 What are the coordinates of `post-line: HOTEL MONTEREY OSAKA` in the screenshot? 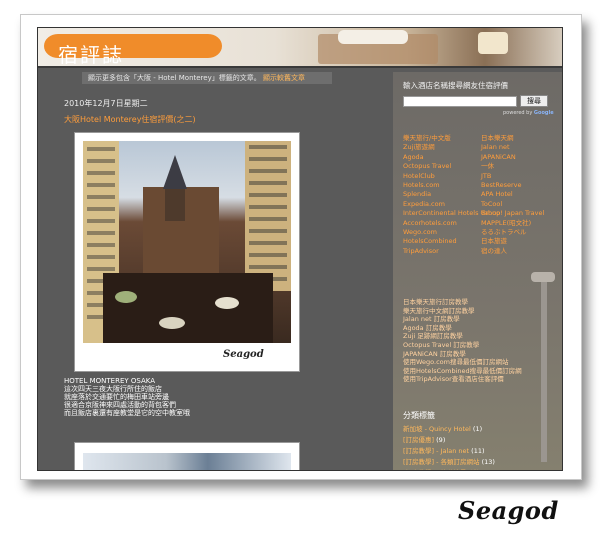 It's located at (109, 381).